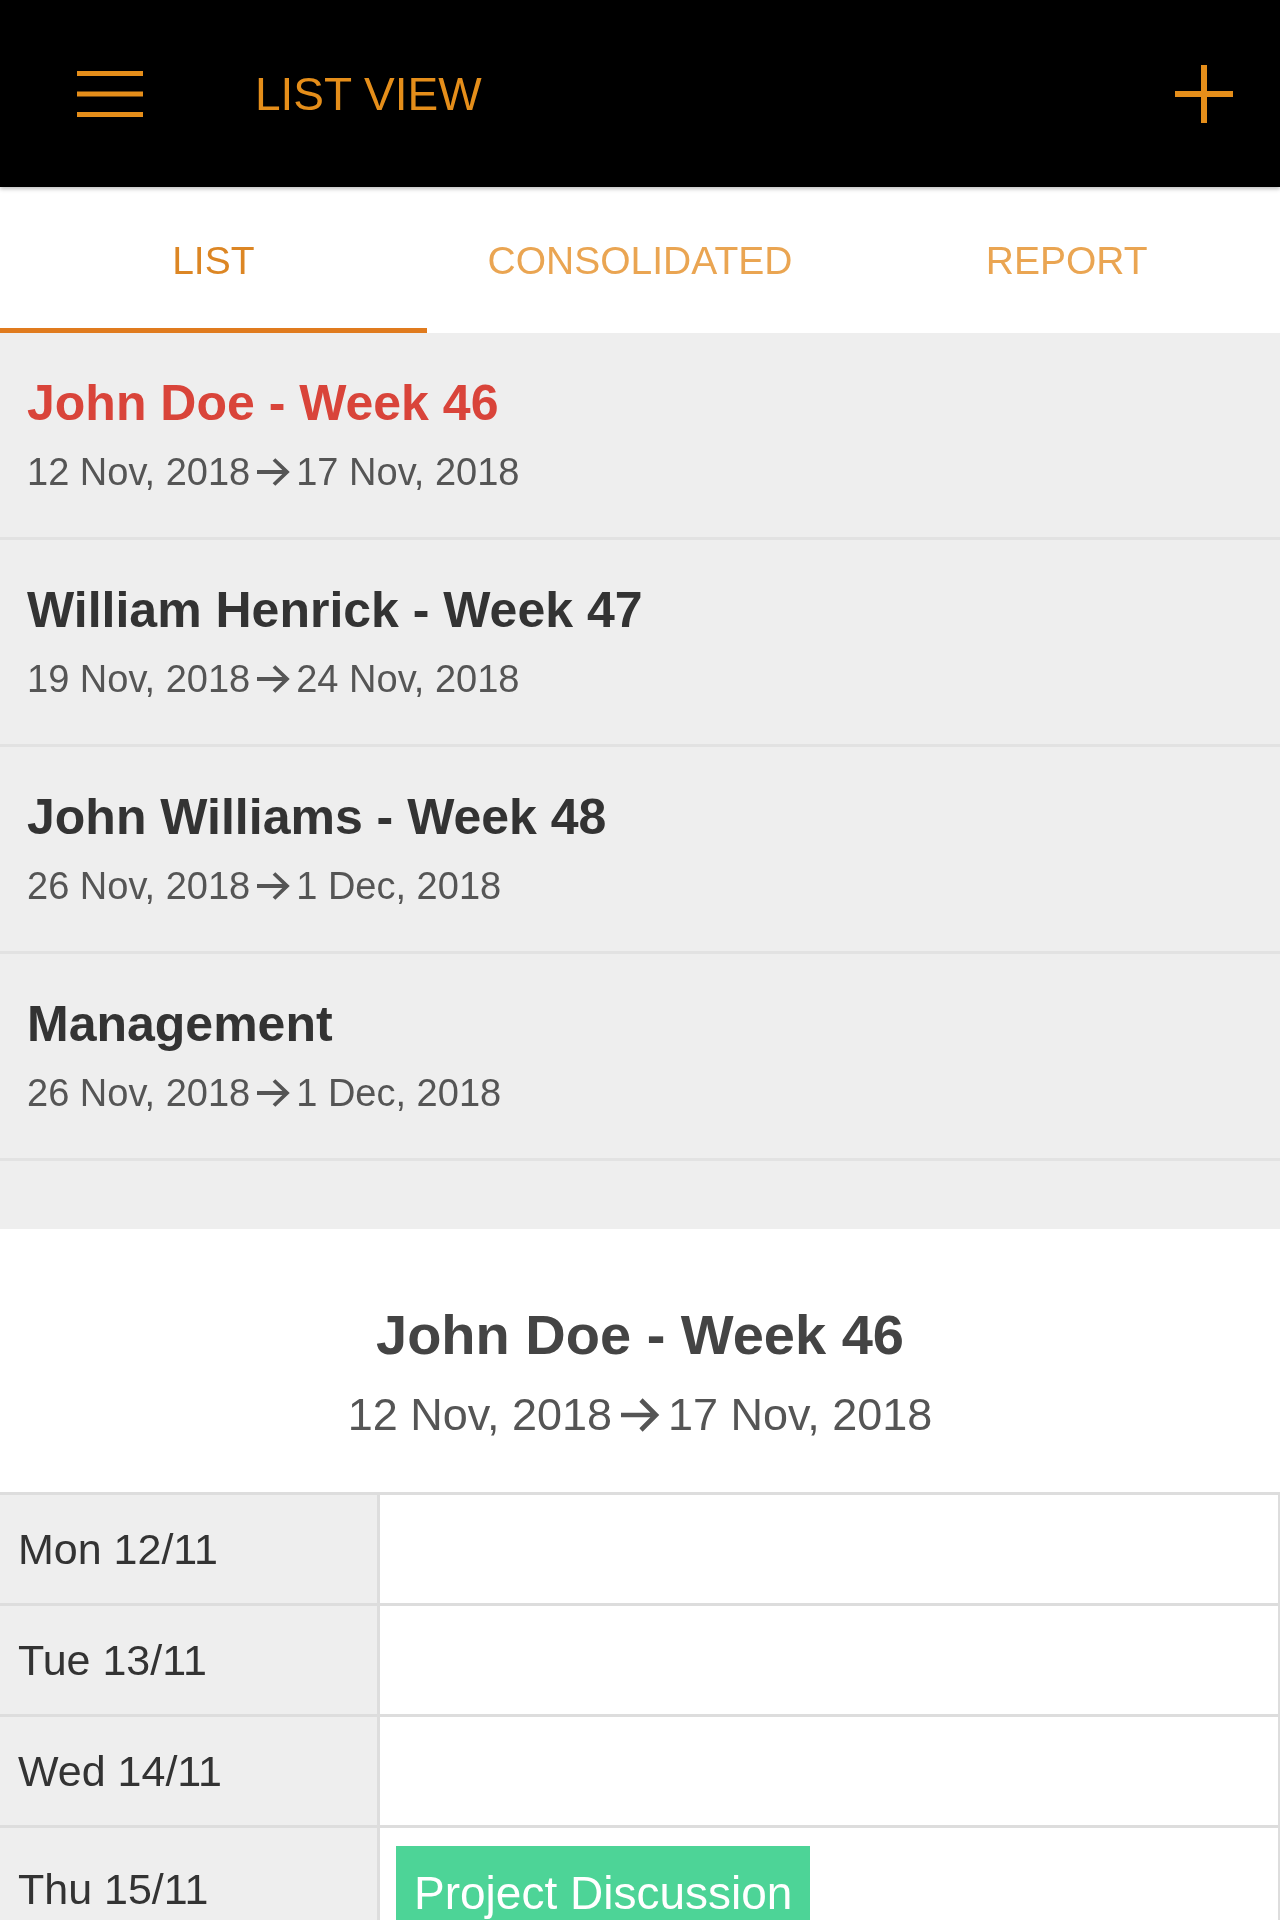 The height and width of the screenshot is (1920, 1280). Describe the element at coordinates (640, 1335) in the screenshot. I see `detail-title: John Doe - Week 46` at that location.